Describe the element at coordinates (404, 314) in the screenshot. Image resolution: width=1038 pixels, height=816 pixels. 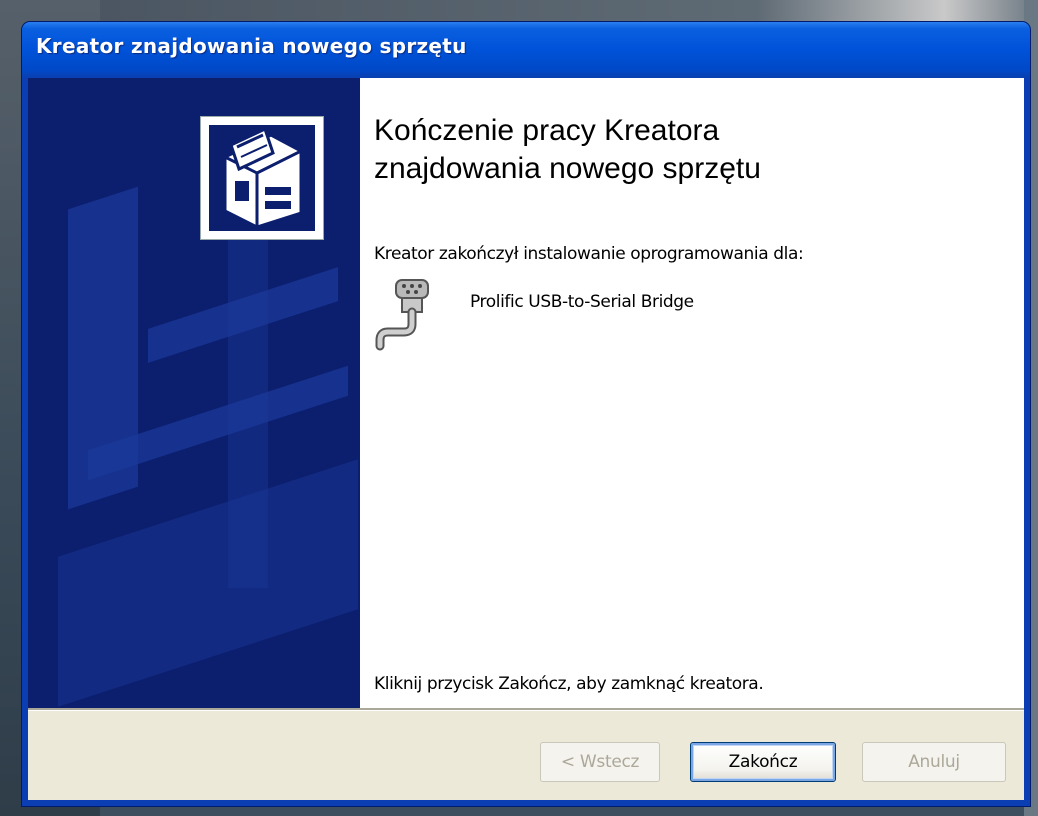
I see `serial-port-icon` at that location.